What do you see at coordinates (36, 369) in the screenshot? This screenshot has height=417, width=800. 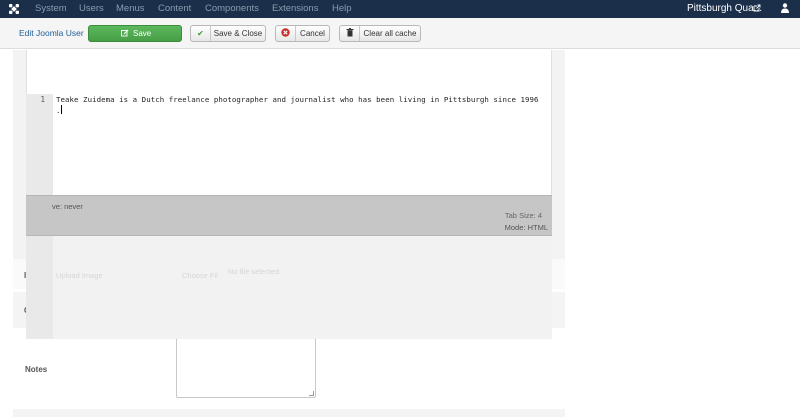 I see `notes-label: Notes` at bounding box center [36, 369].